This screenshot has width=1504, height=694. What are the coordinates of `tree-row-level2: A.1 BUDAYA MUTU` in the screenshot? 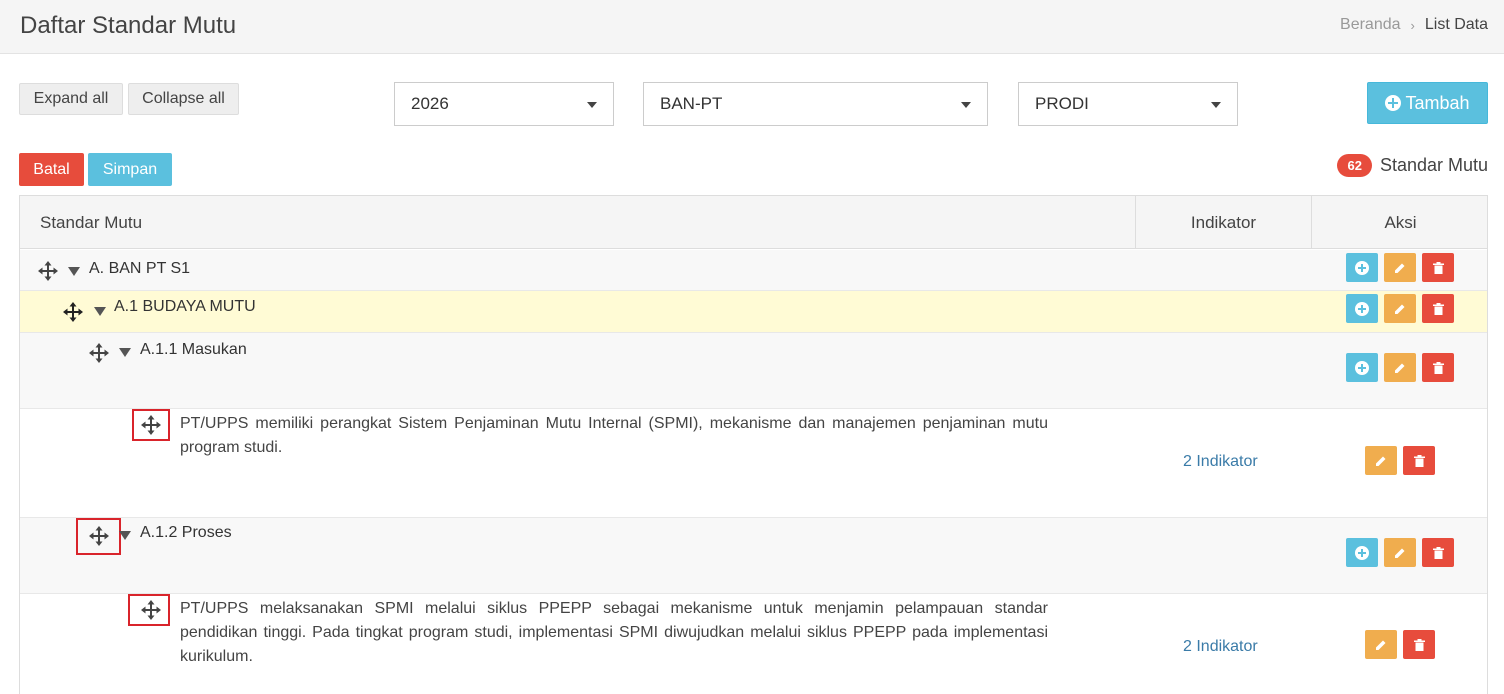 It's located at (753, 312).